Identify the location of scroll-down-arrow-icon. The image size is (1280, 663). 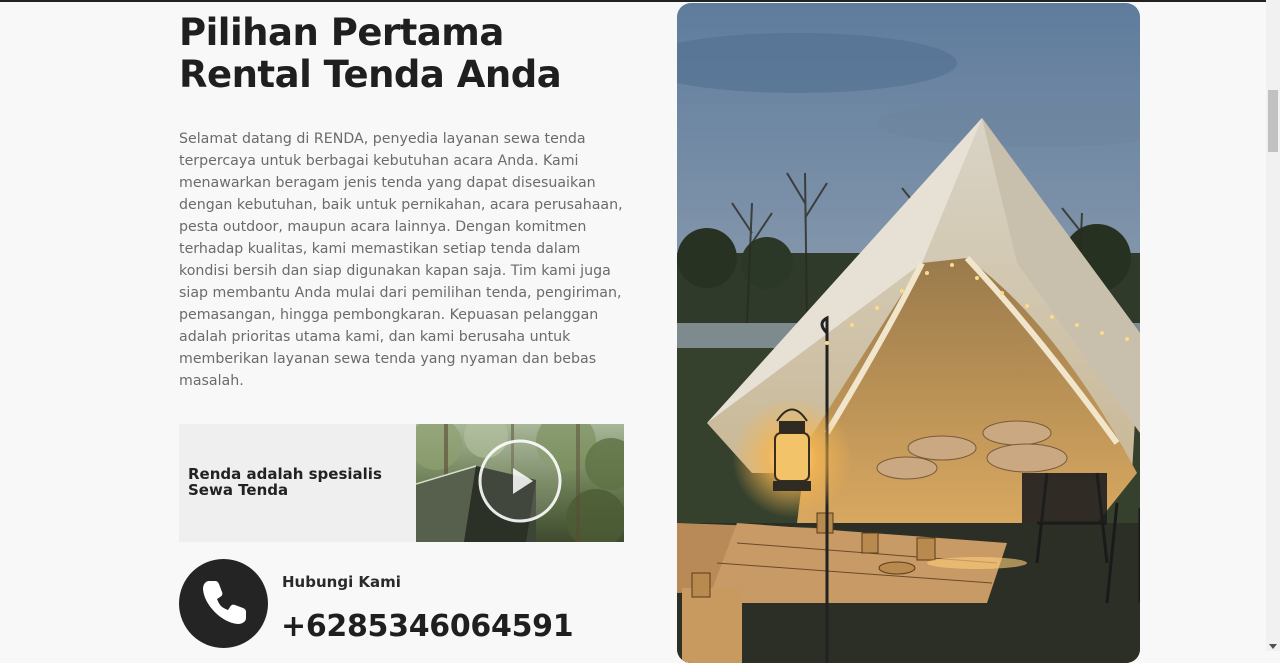
(1273, 646).